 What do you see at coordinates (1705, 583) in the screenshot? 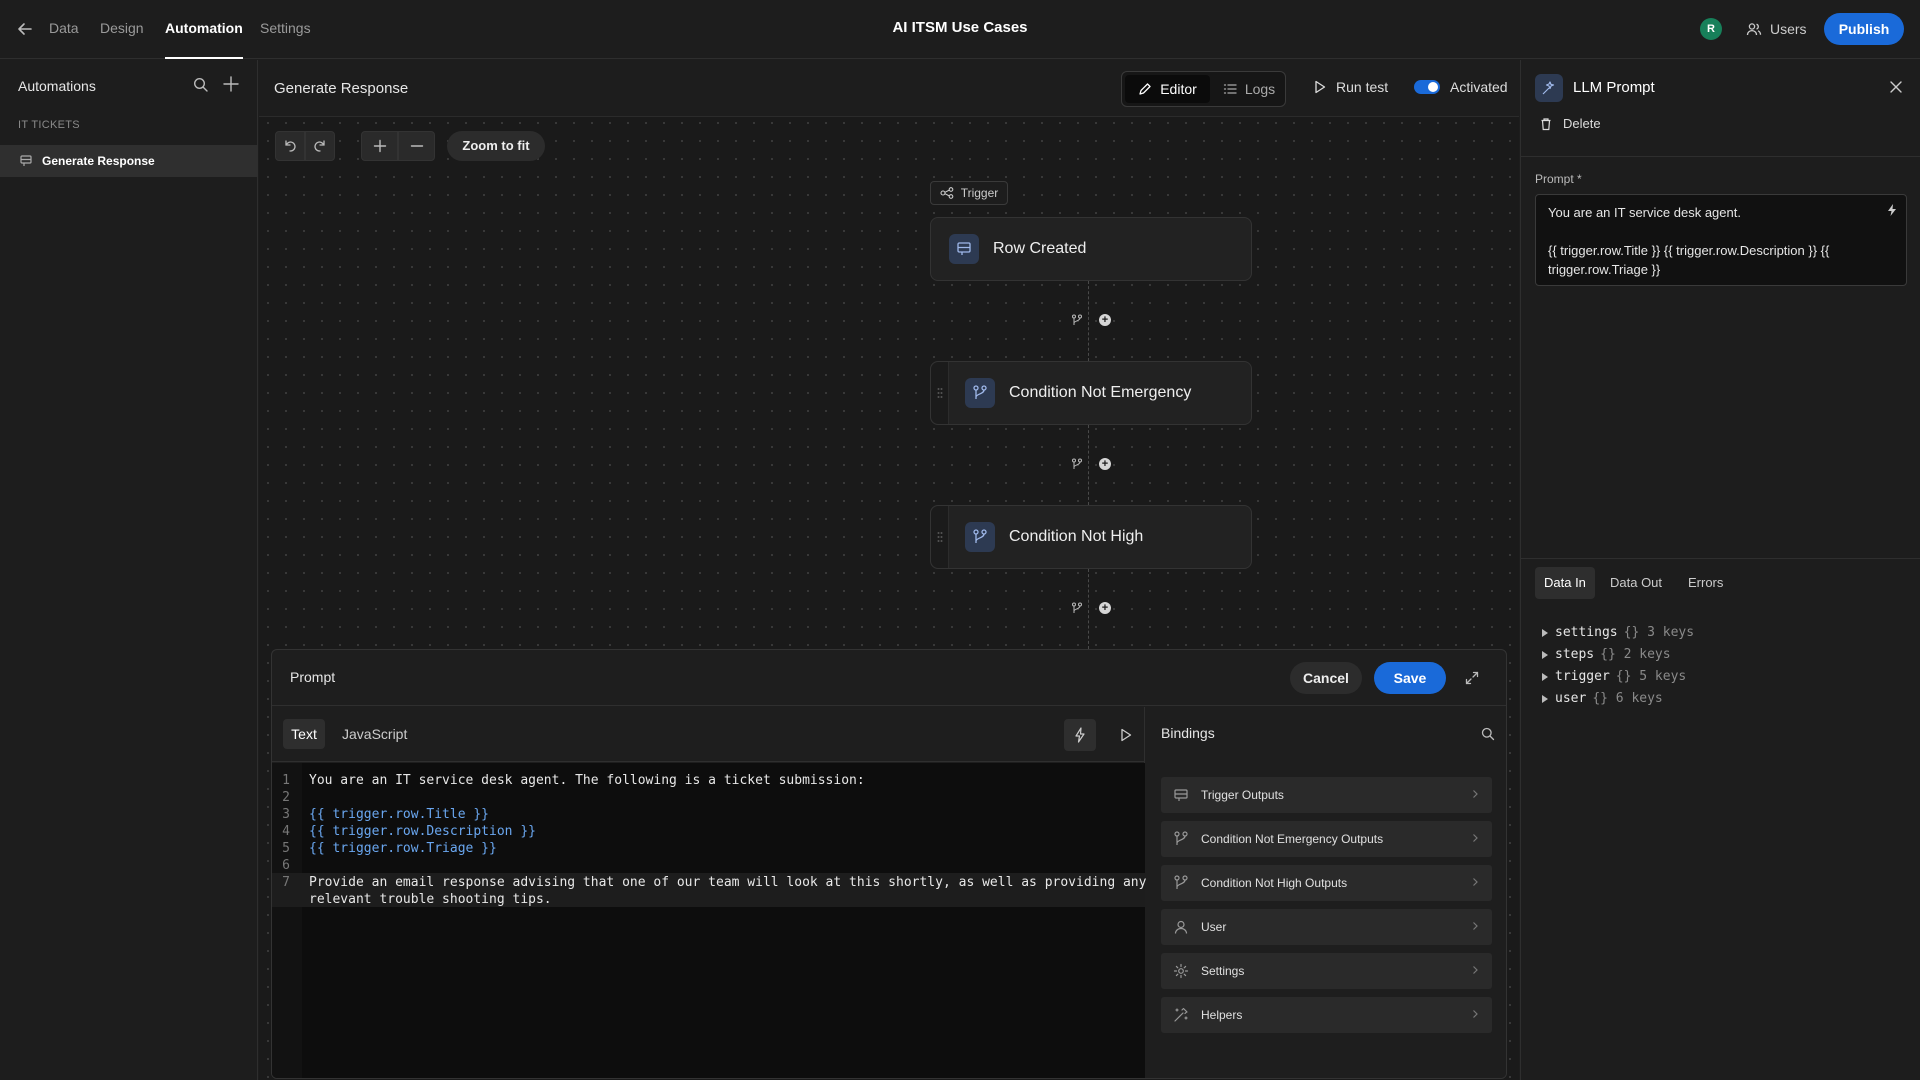
I see `tab-errors: Errors` at bounding box center [1705, 583].